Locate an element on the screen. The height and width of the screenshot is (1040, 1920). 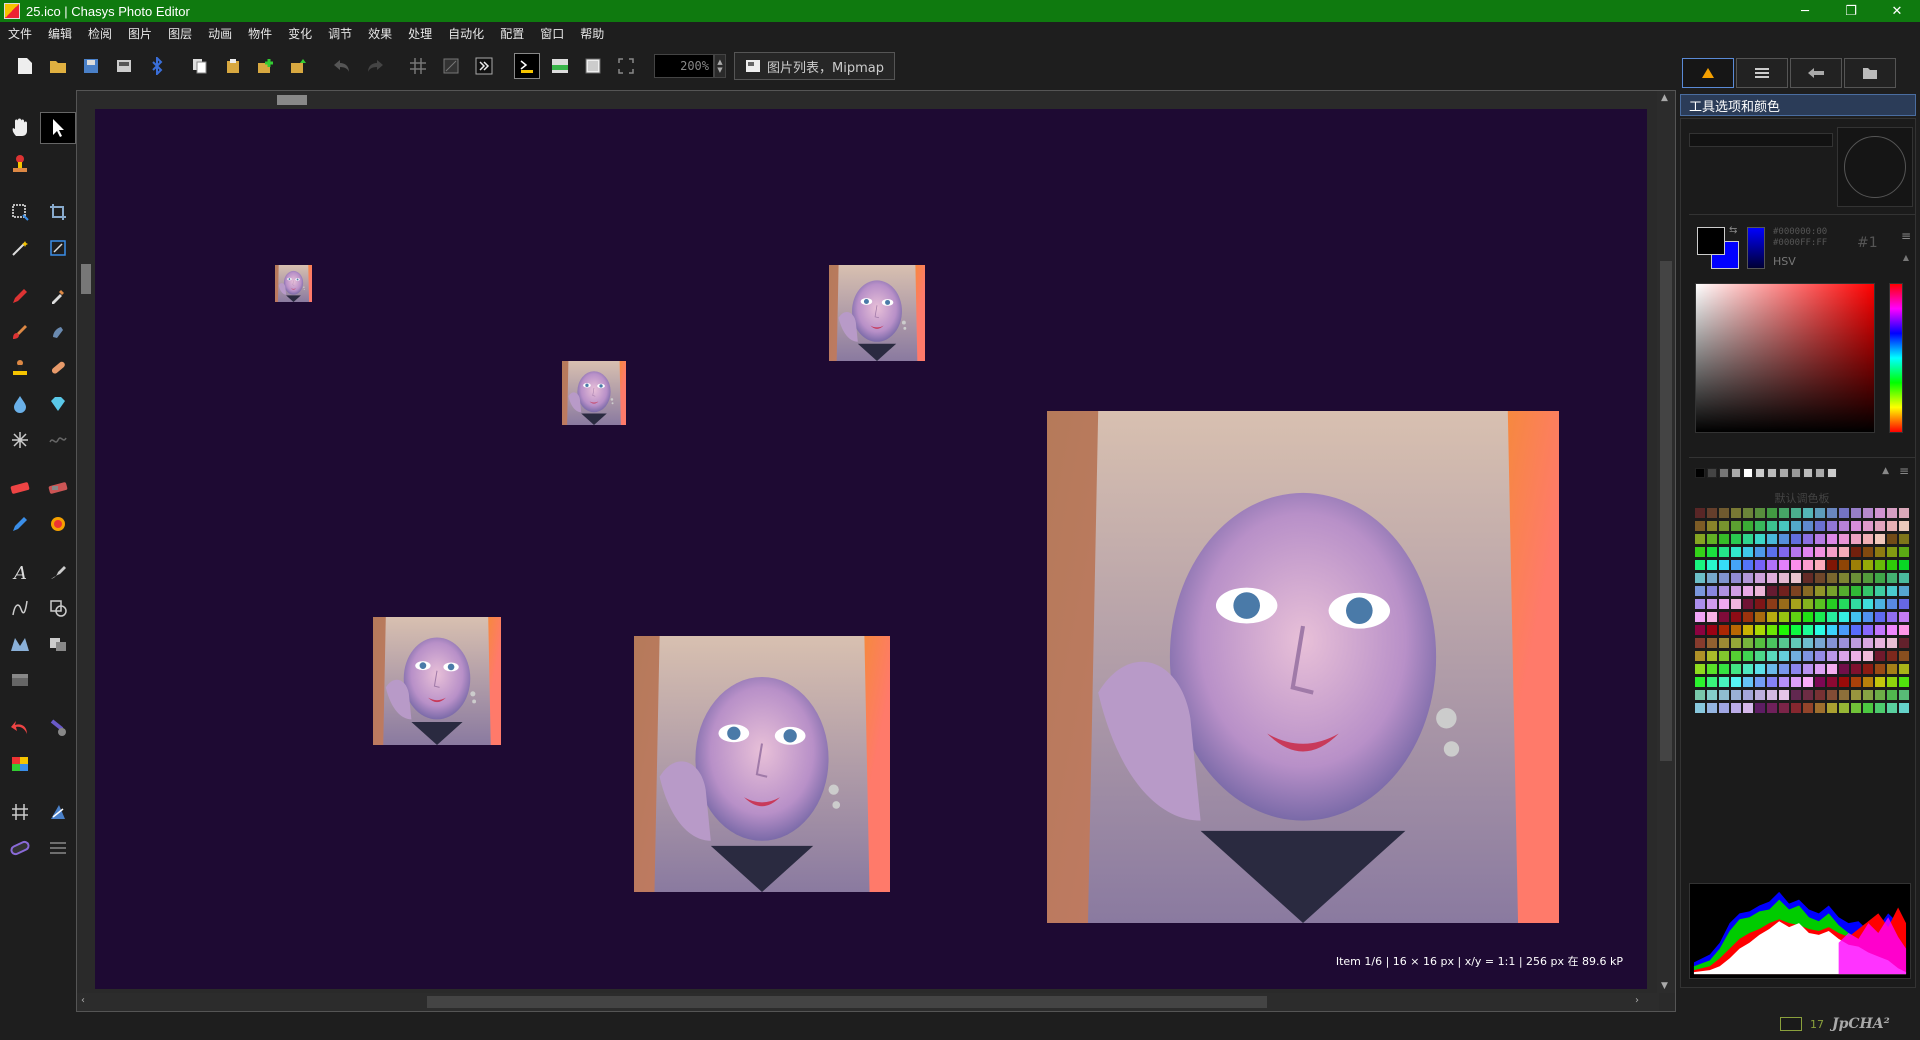
menu-help: 帮助 is located at coordinates (592, 33).